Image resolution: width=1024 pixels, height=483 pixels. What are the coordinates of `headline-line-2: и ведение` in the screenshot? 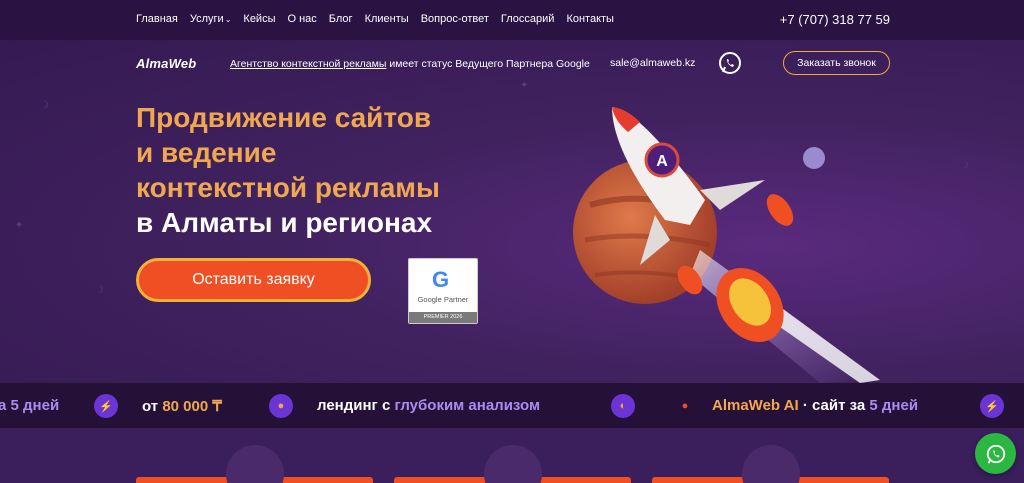 It's located at (206, 152).